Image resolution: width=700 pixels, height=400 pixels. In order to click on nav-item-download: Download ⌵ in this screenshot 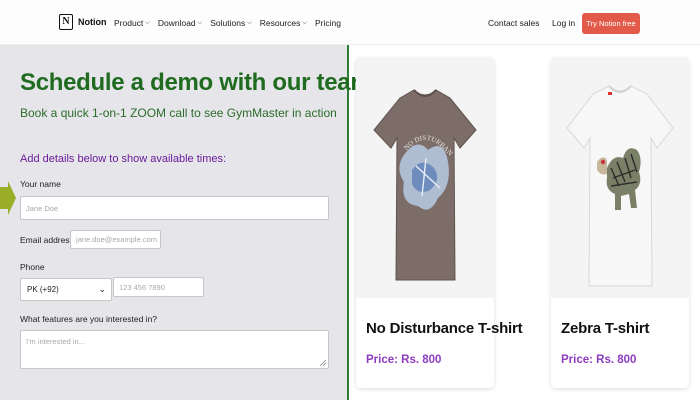, I will do `click(180, 23)`.